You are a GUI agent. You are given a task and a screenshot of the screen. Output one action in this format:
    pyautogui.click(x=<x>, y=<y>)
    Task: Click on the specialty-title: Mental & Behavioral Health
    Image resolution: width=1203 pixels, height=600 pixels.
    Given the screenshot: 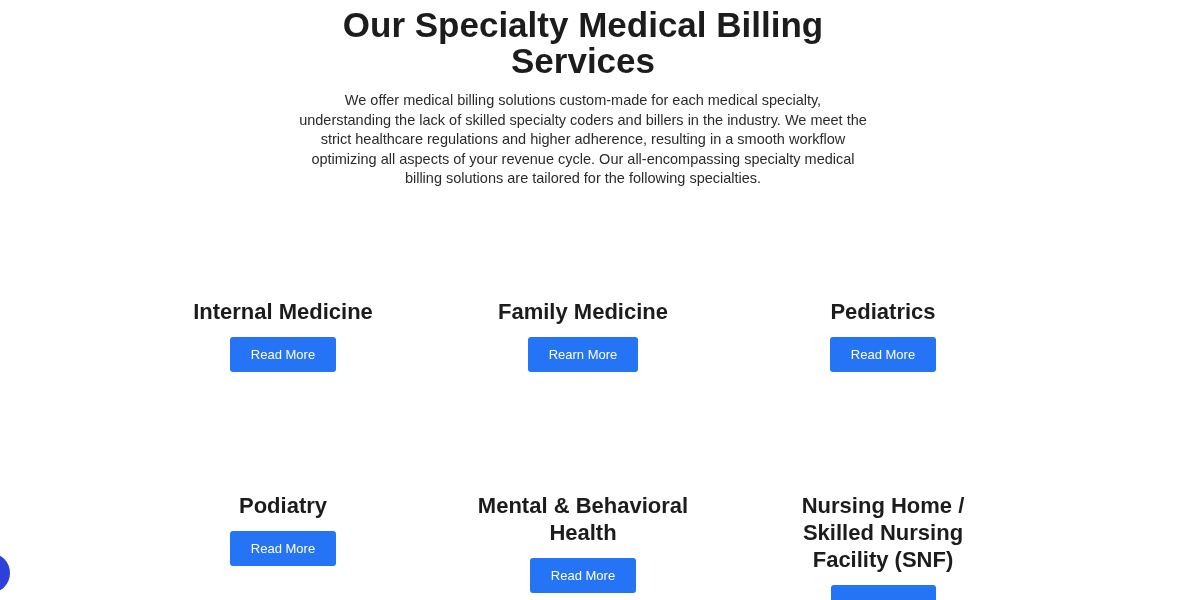 What is the action you would take?
    pyautogui.click(x=583, y=518)
    